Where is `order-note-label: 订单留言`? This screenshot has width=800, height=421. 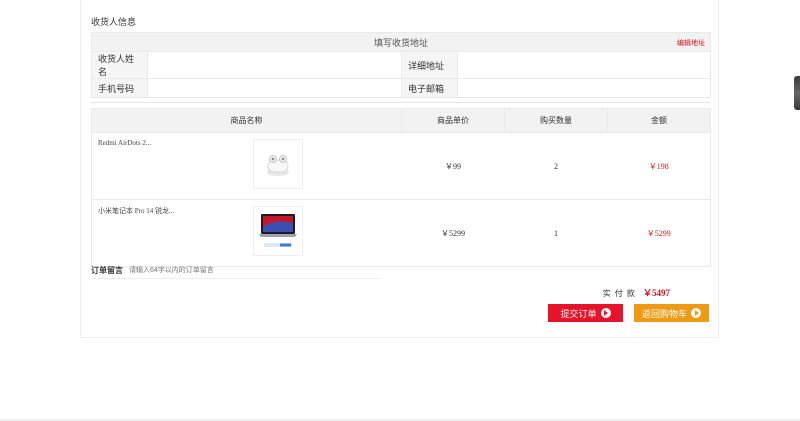
order-note-label: 订单留言 is located at coordinates (107, 270).